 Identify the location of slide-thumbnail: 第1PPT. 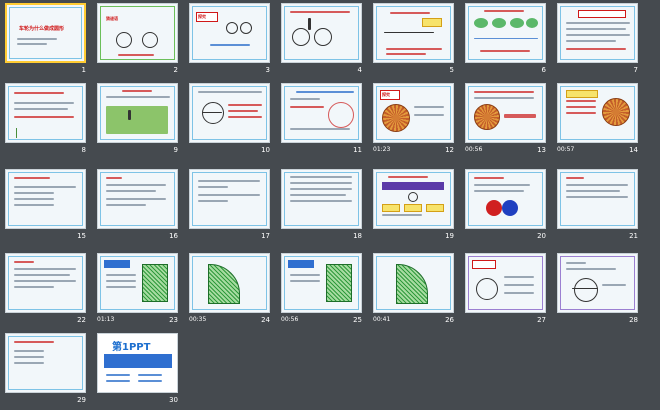
(137, 363).